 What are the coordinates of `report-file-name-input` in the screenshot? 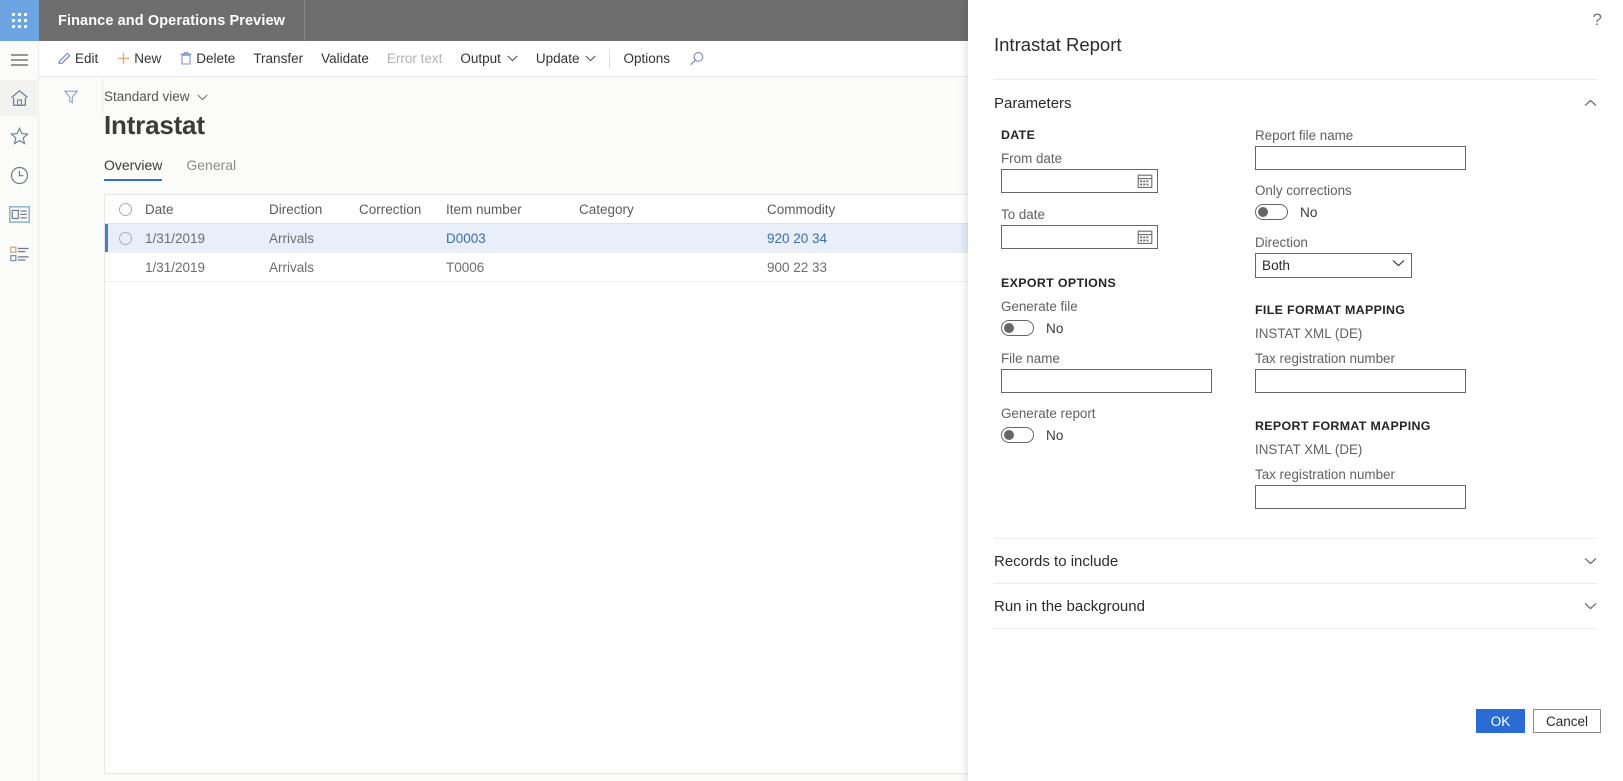 It's located at (1360, 158).